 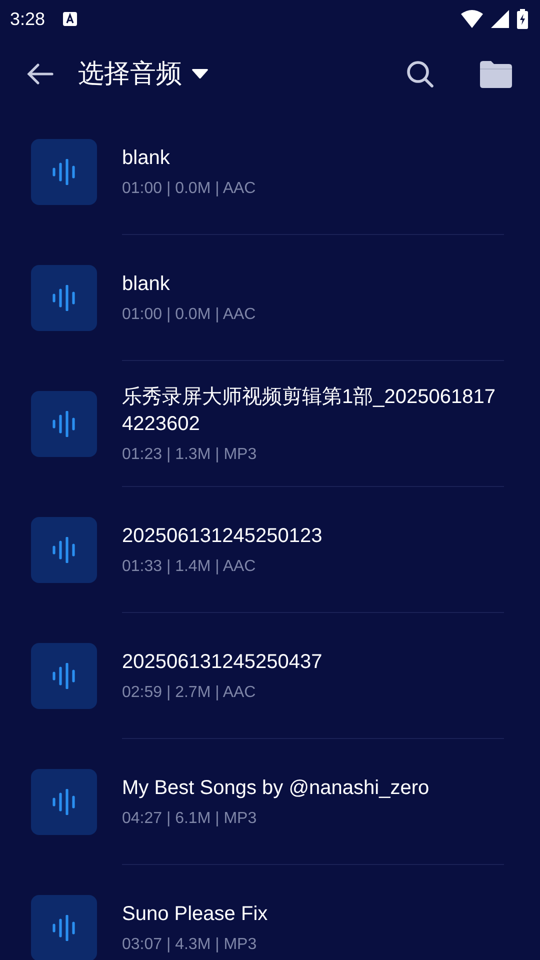 I want to click on back-button, so click(x=40, y=74).